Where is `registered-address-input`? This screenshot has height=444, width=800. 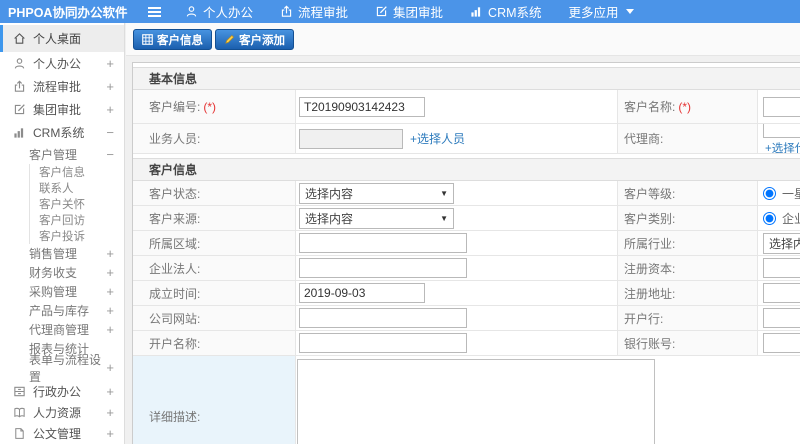
registered-address-input is located at coordinates (781, 293).